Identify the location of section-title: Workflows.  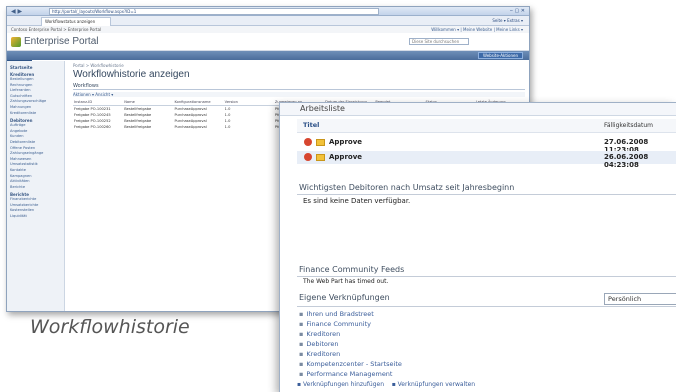
(299, 86).